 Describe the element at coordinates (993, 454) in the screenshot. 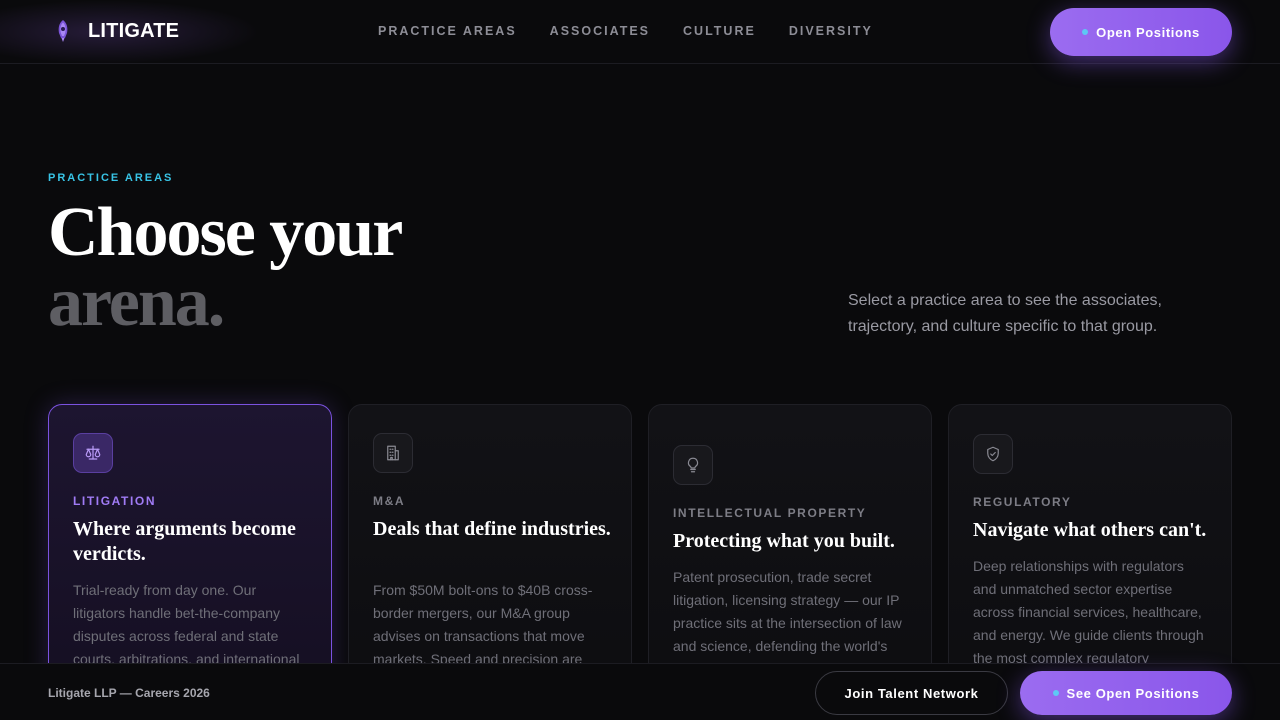

I see `shield-check-icon` at that location.